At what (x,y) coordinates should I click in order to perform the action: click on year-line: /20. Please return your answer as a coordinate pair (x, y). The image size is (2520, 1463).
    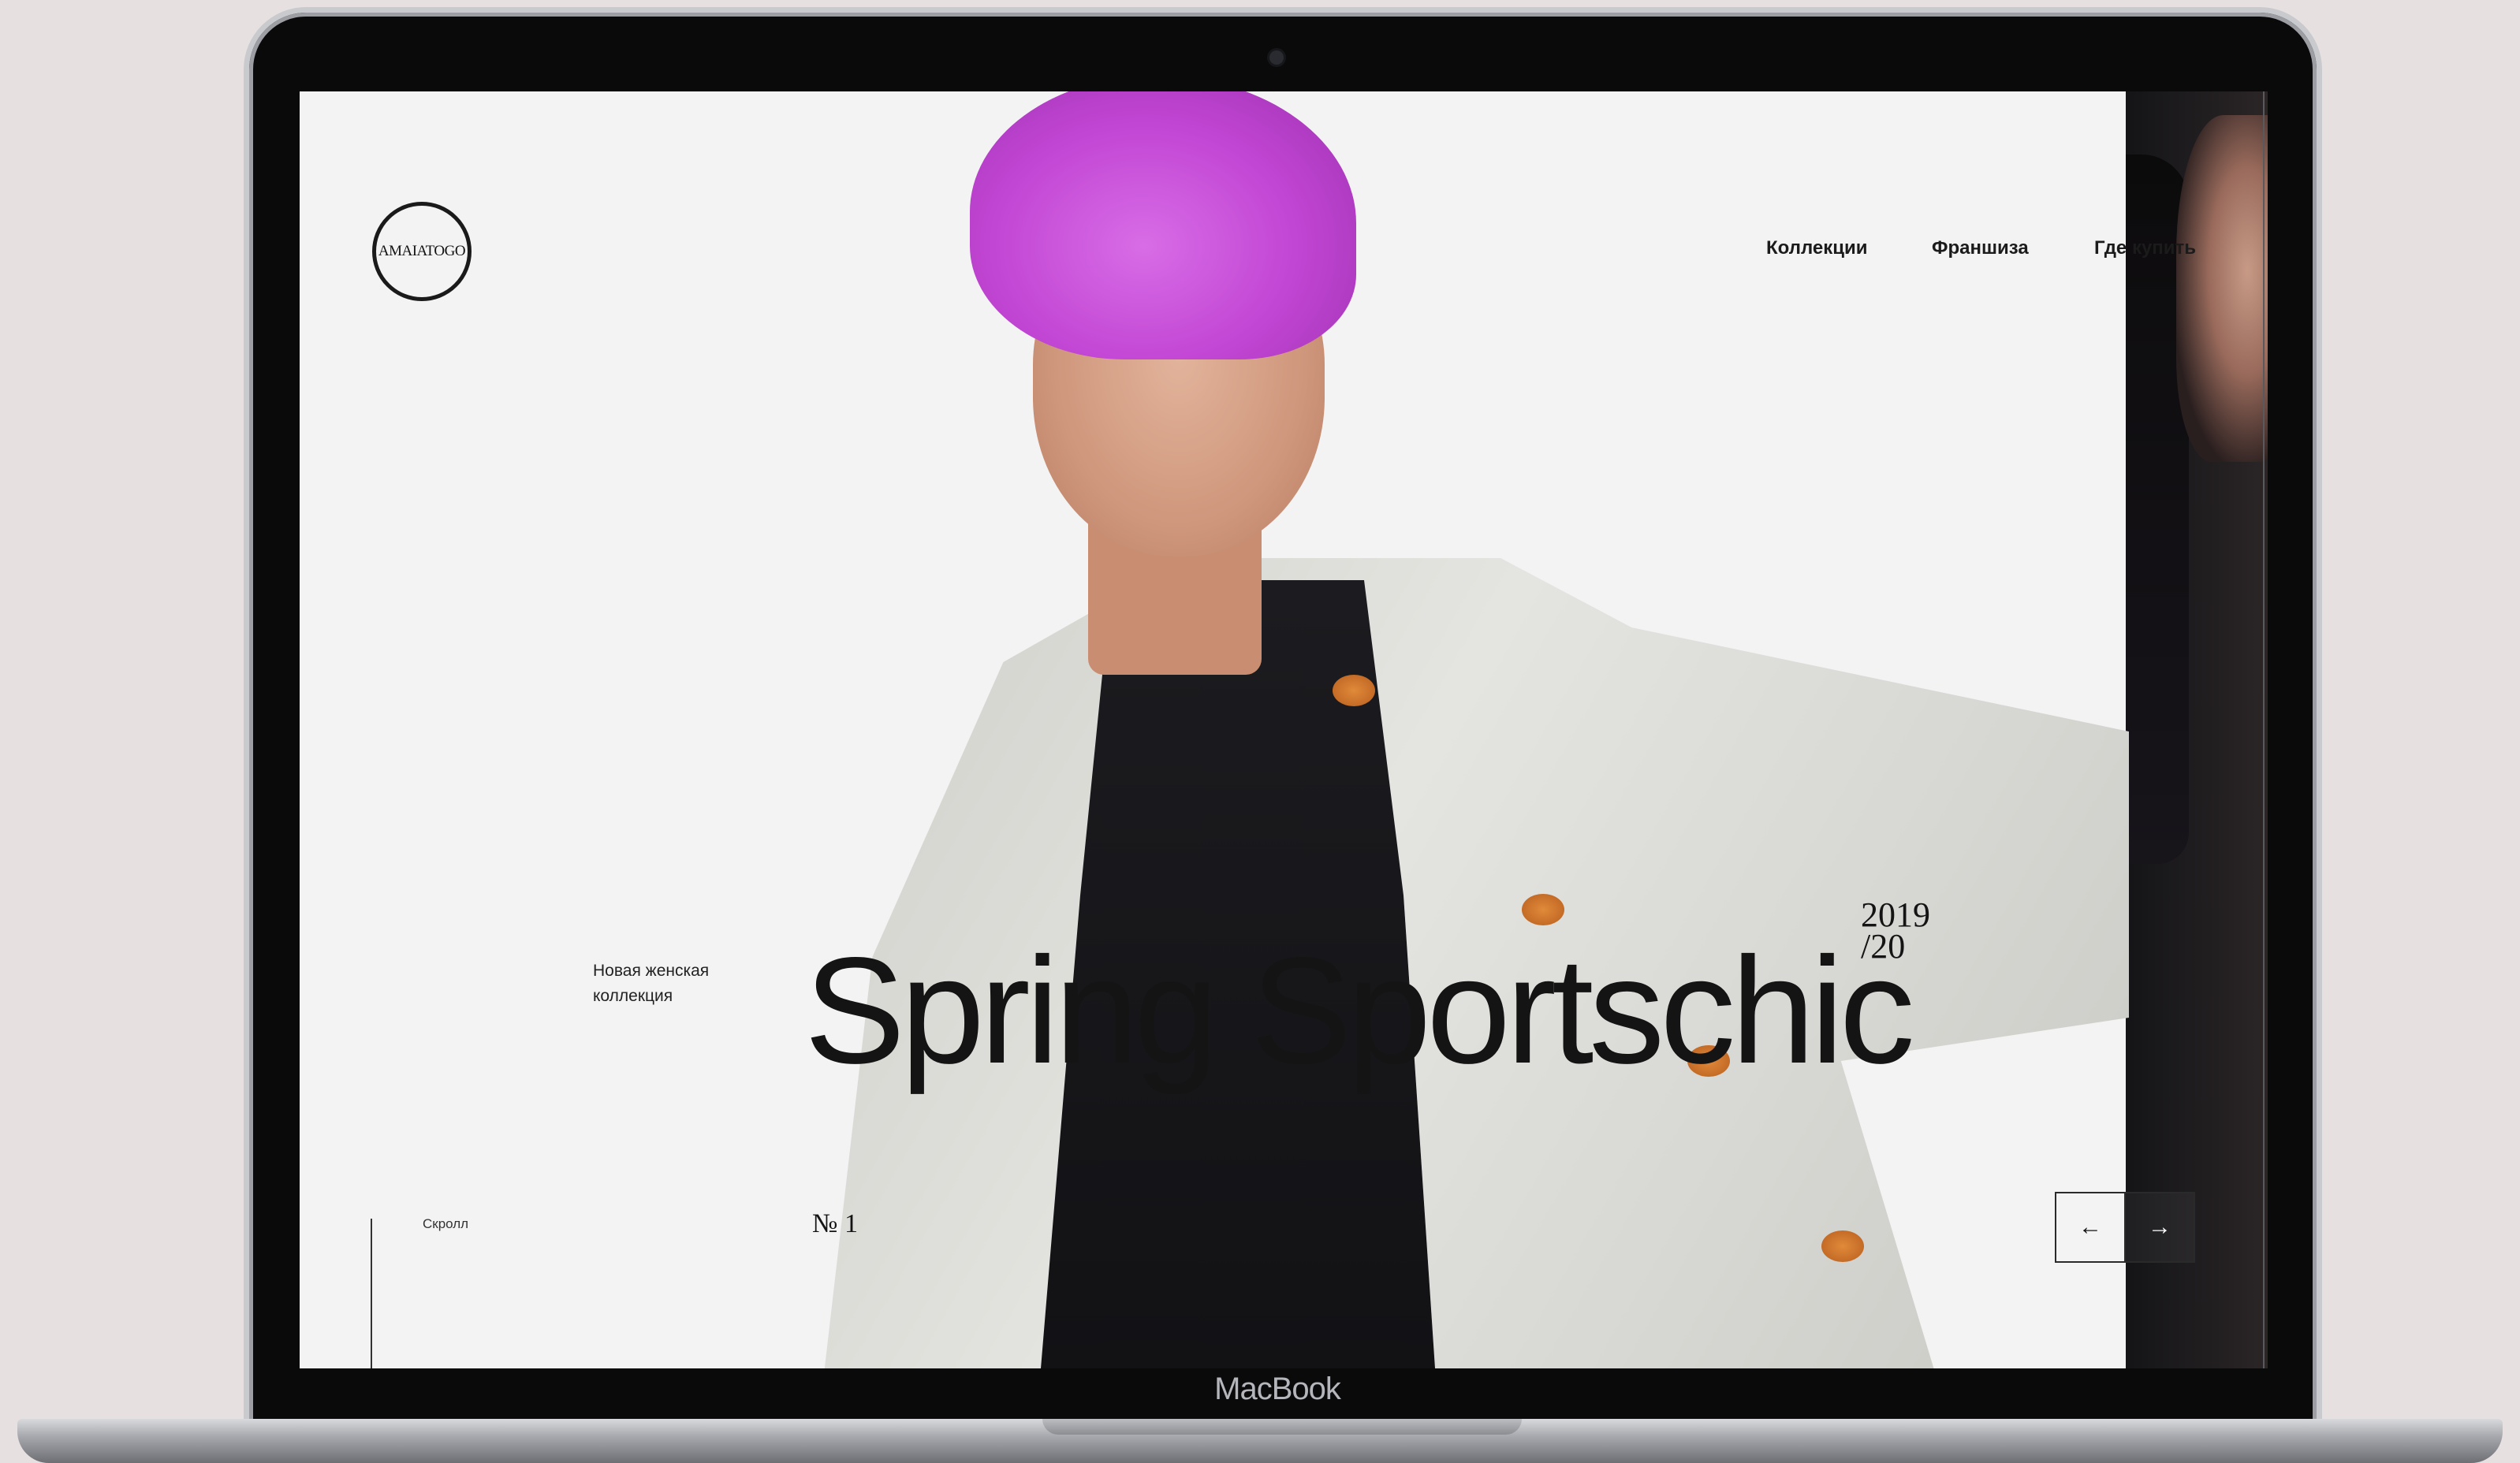
    Looking at the image, I should click on (1883, 946).